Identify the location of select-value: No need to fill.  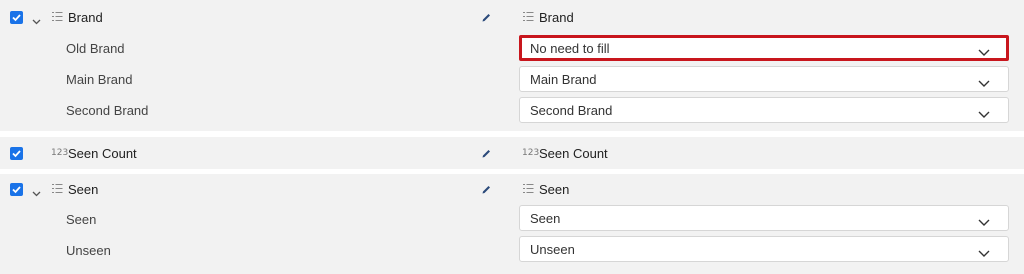
(570, 48).